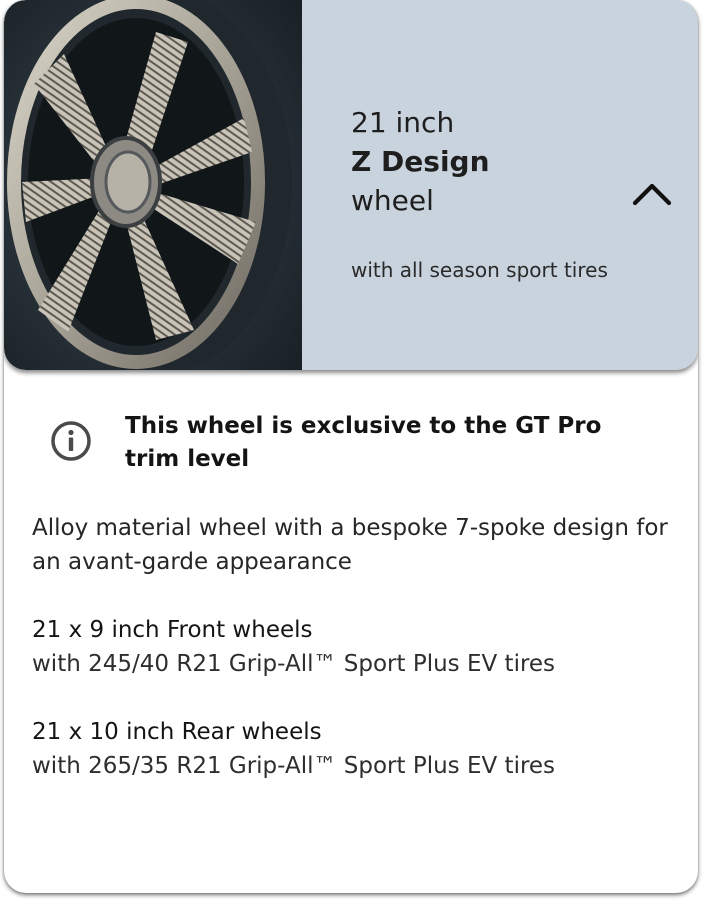 This screenshot has height=902, width=703. I want to click on rear-wheel-heading: 21 x 10 inch Rear wheels, so click(177, 732).